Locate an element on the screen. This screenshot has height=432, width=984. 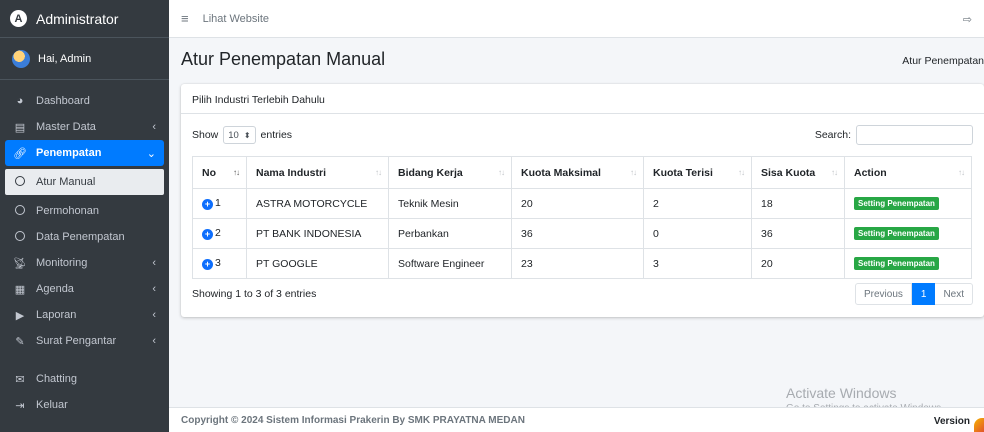
entries-label: entries is located at coordinates (276, 135).